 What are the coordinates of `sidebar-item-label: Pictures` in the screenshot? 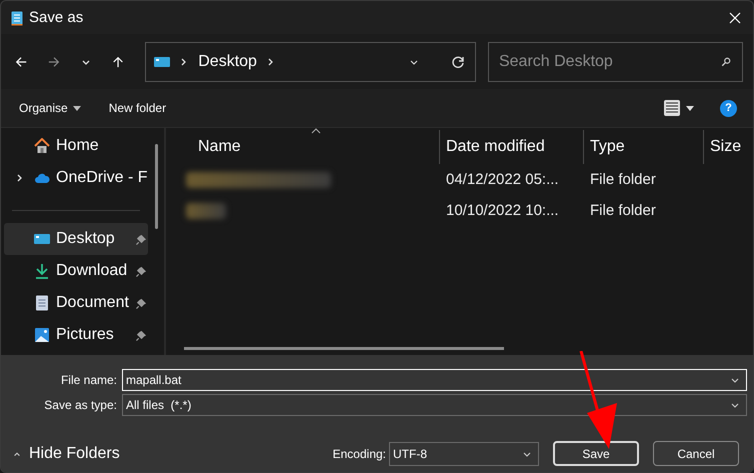 It's located at (85, 335).